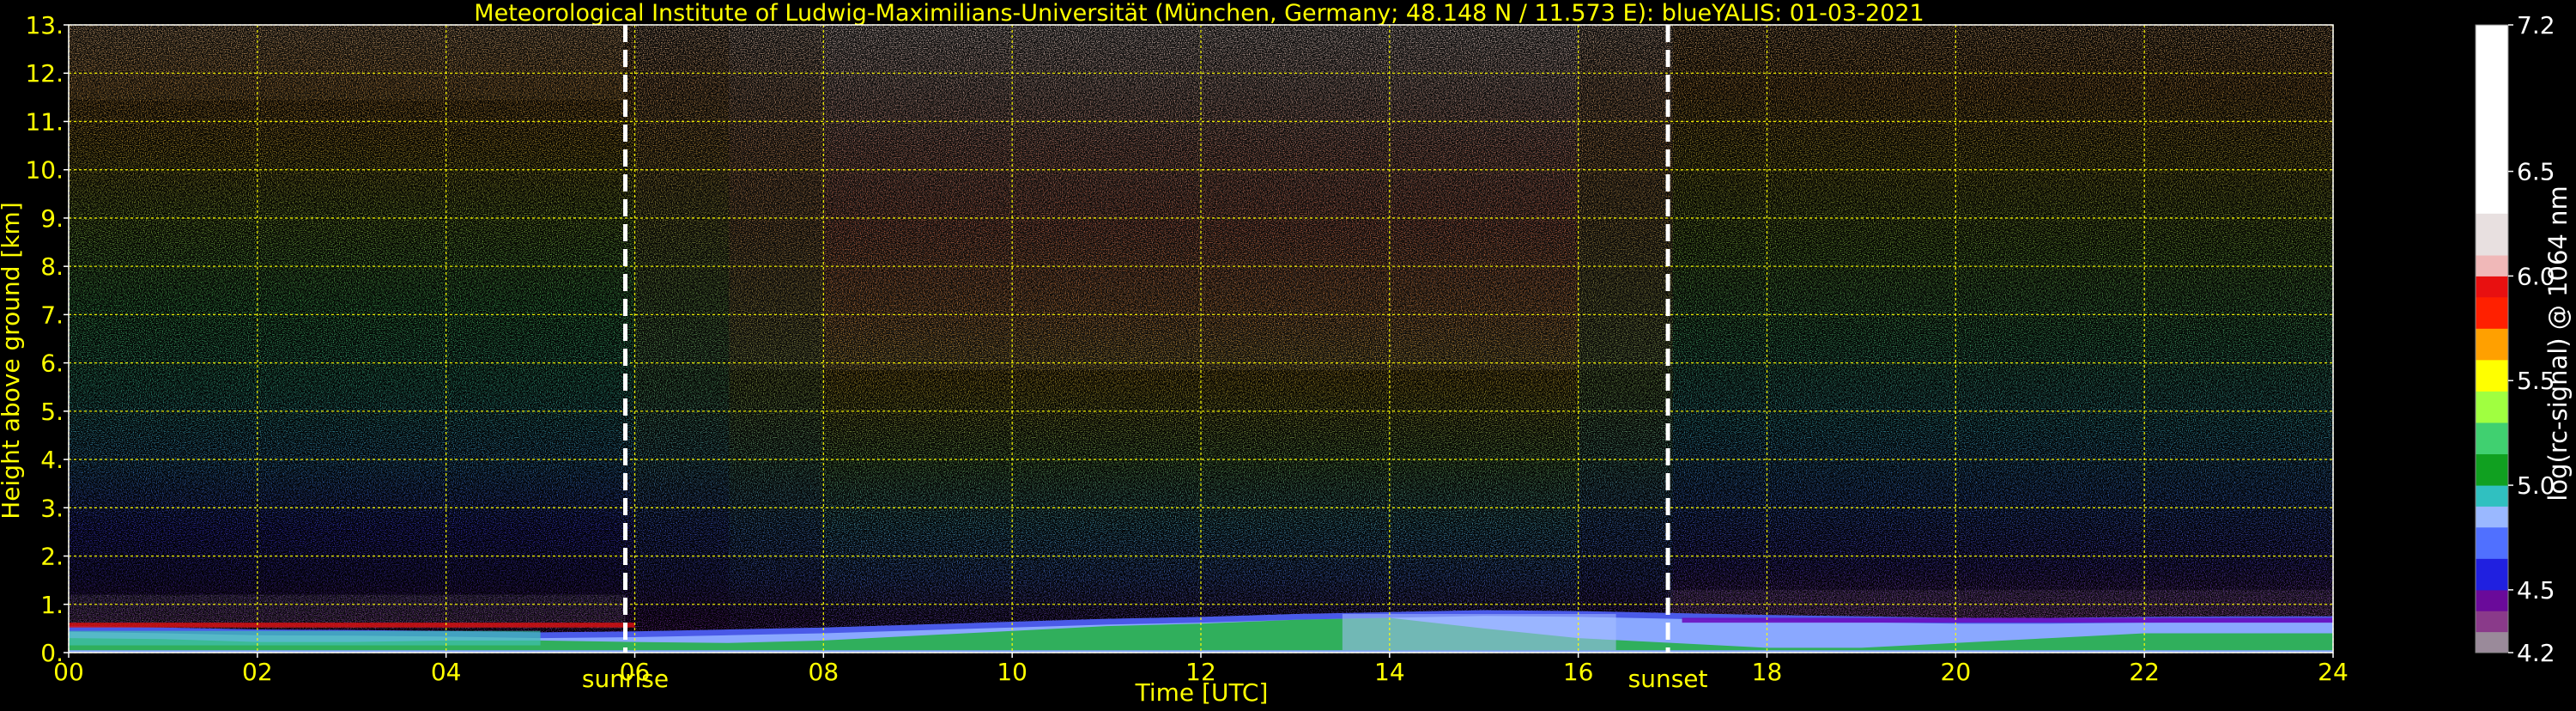 This screenshot has height=711, width=2576. I want to click on x-tick-label: 04, so click(446, 672).